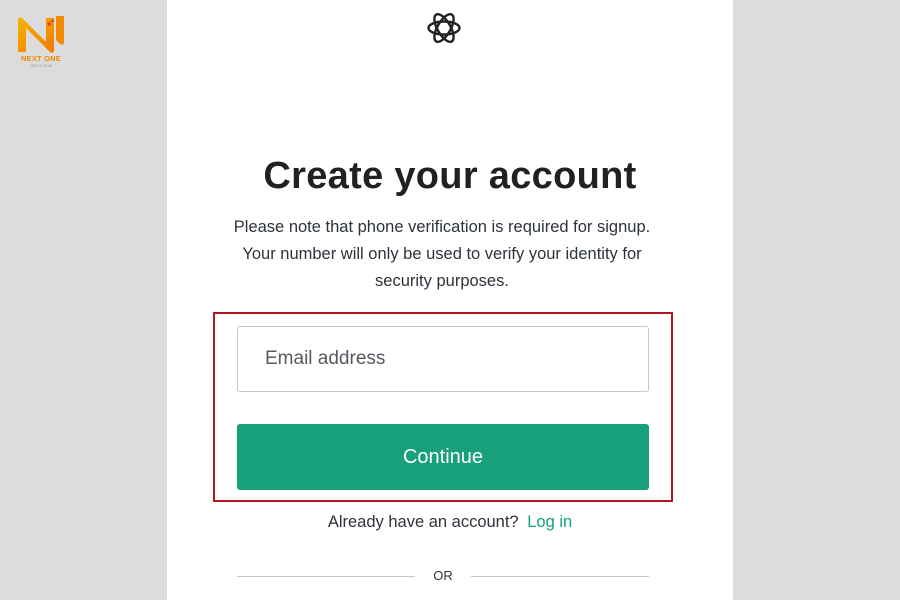  What do you see at coordinates (443, 457) in the screenshot?
I see `continue-button: Continue` at bounding box center [443, 457].